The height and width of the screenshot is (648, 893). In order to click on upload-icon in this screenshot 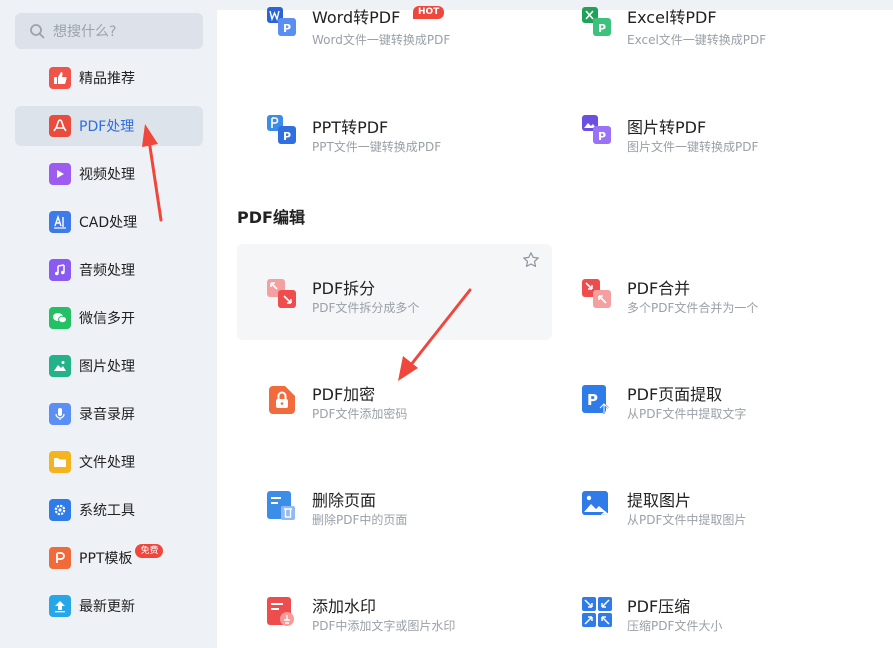, I will do `click(60, 606)`.